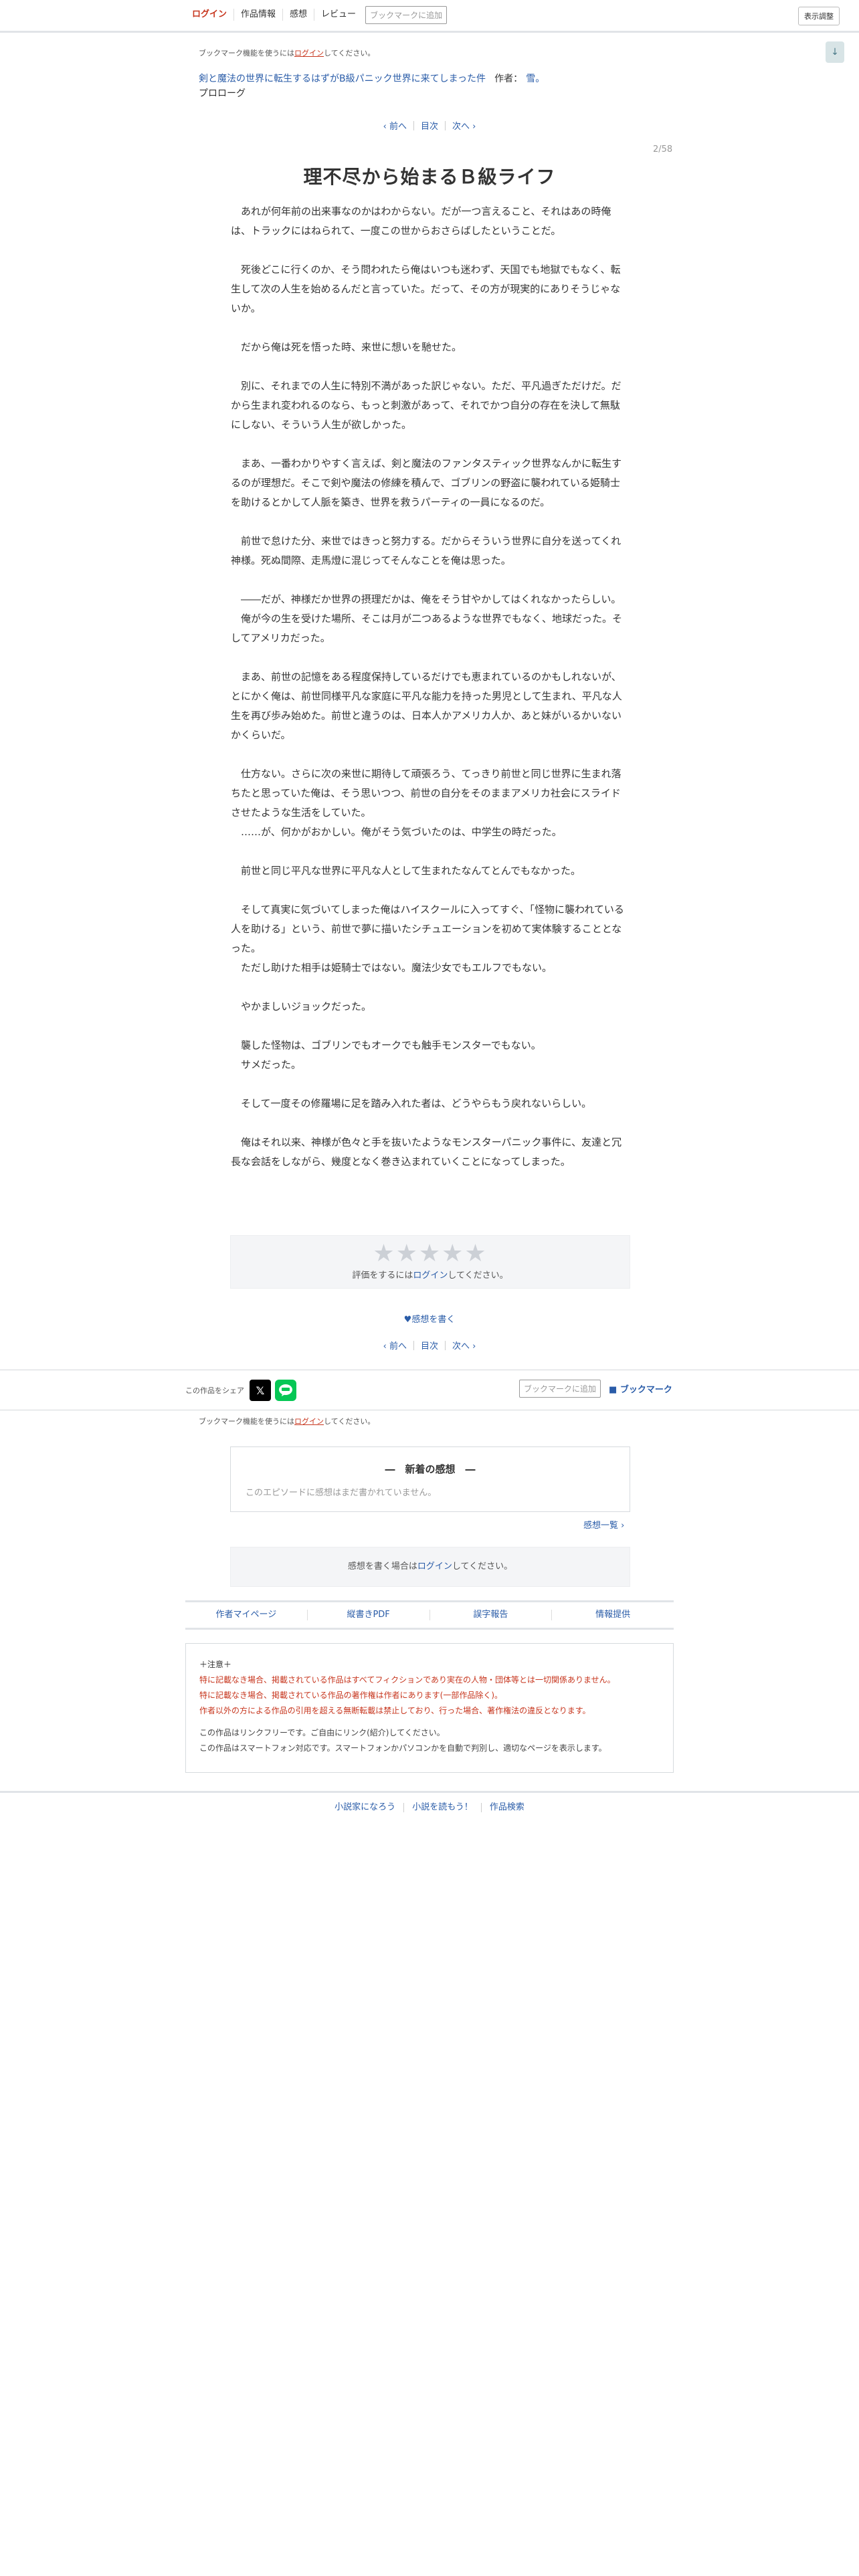 This screenshot has width=859, height=2576. I want to click on novel-paragraph: 前世と同じ平凡な世界に平凡な人として生まれたなんてとんでもなかった。, so click(406, 871).